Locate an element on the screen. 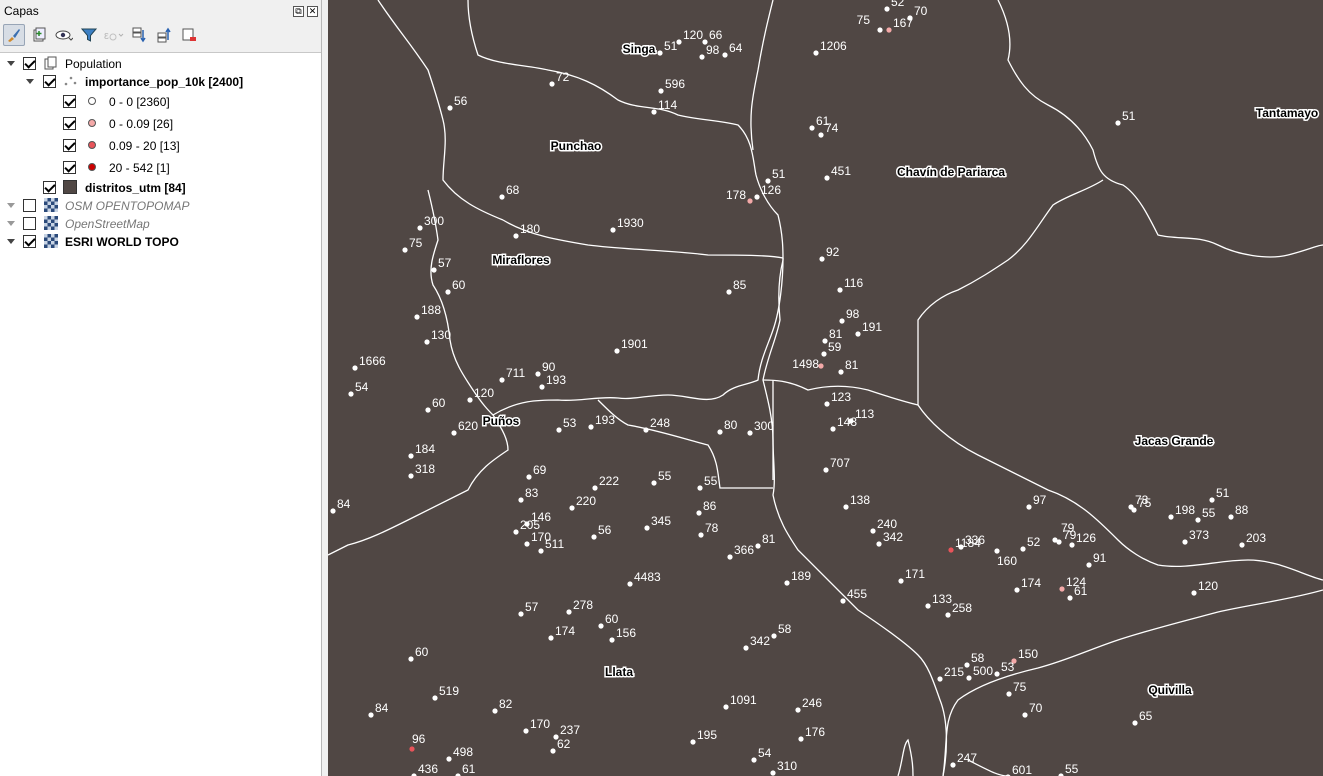 Image resolution: width=1323 pixels, height=776 pixels. visibility-button is located at coordinates (64, 35).